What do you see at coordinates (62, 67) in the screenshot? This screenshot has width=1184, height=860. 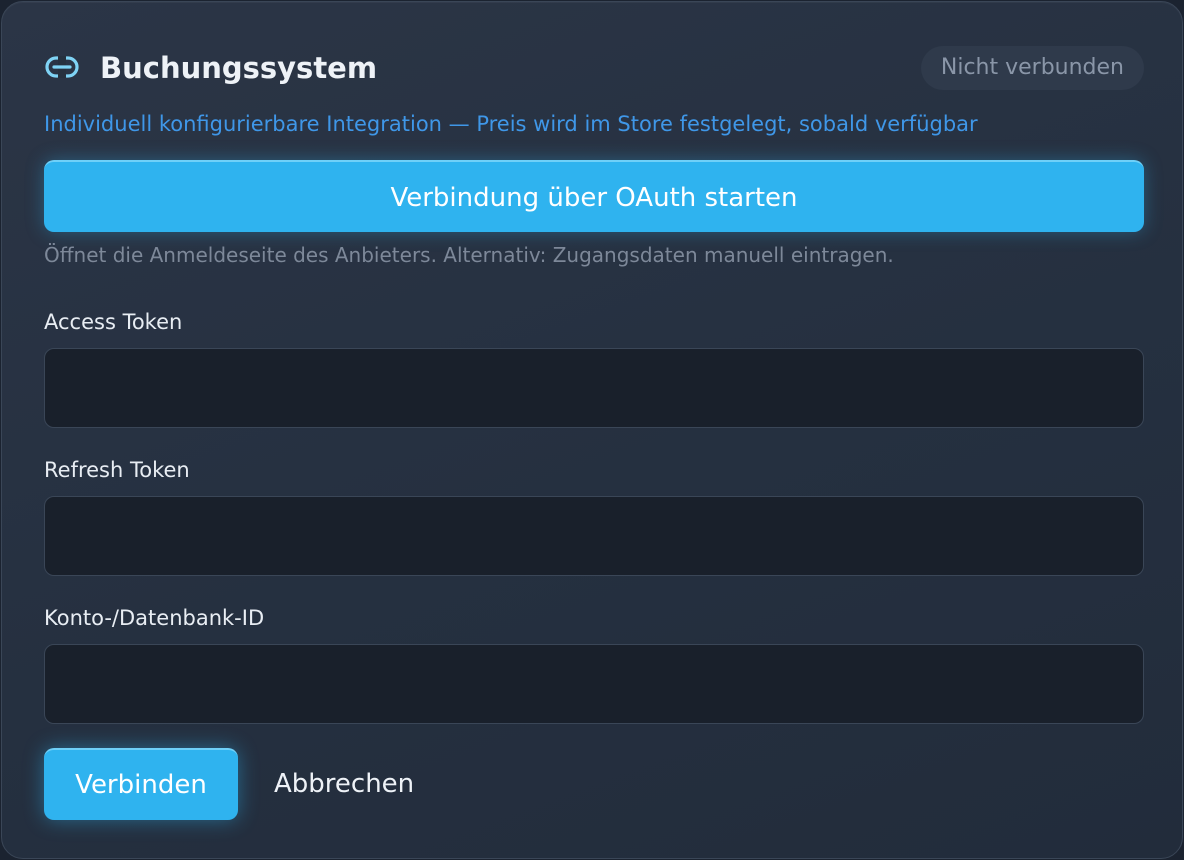 I see `link-icon` at bounding box center [62, 67].